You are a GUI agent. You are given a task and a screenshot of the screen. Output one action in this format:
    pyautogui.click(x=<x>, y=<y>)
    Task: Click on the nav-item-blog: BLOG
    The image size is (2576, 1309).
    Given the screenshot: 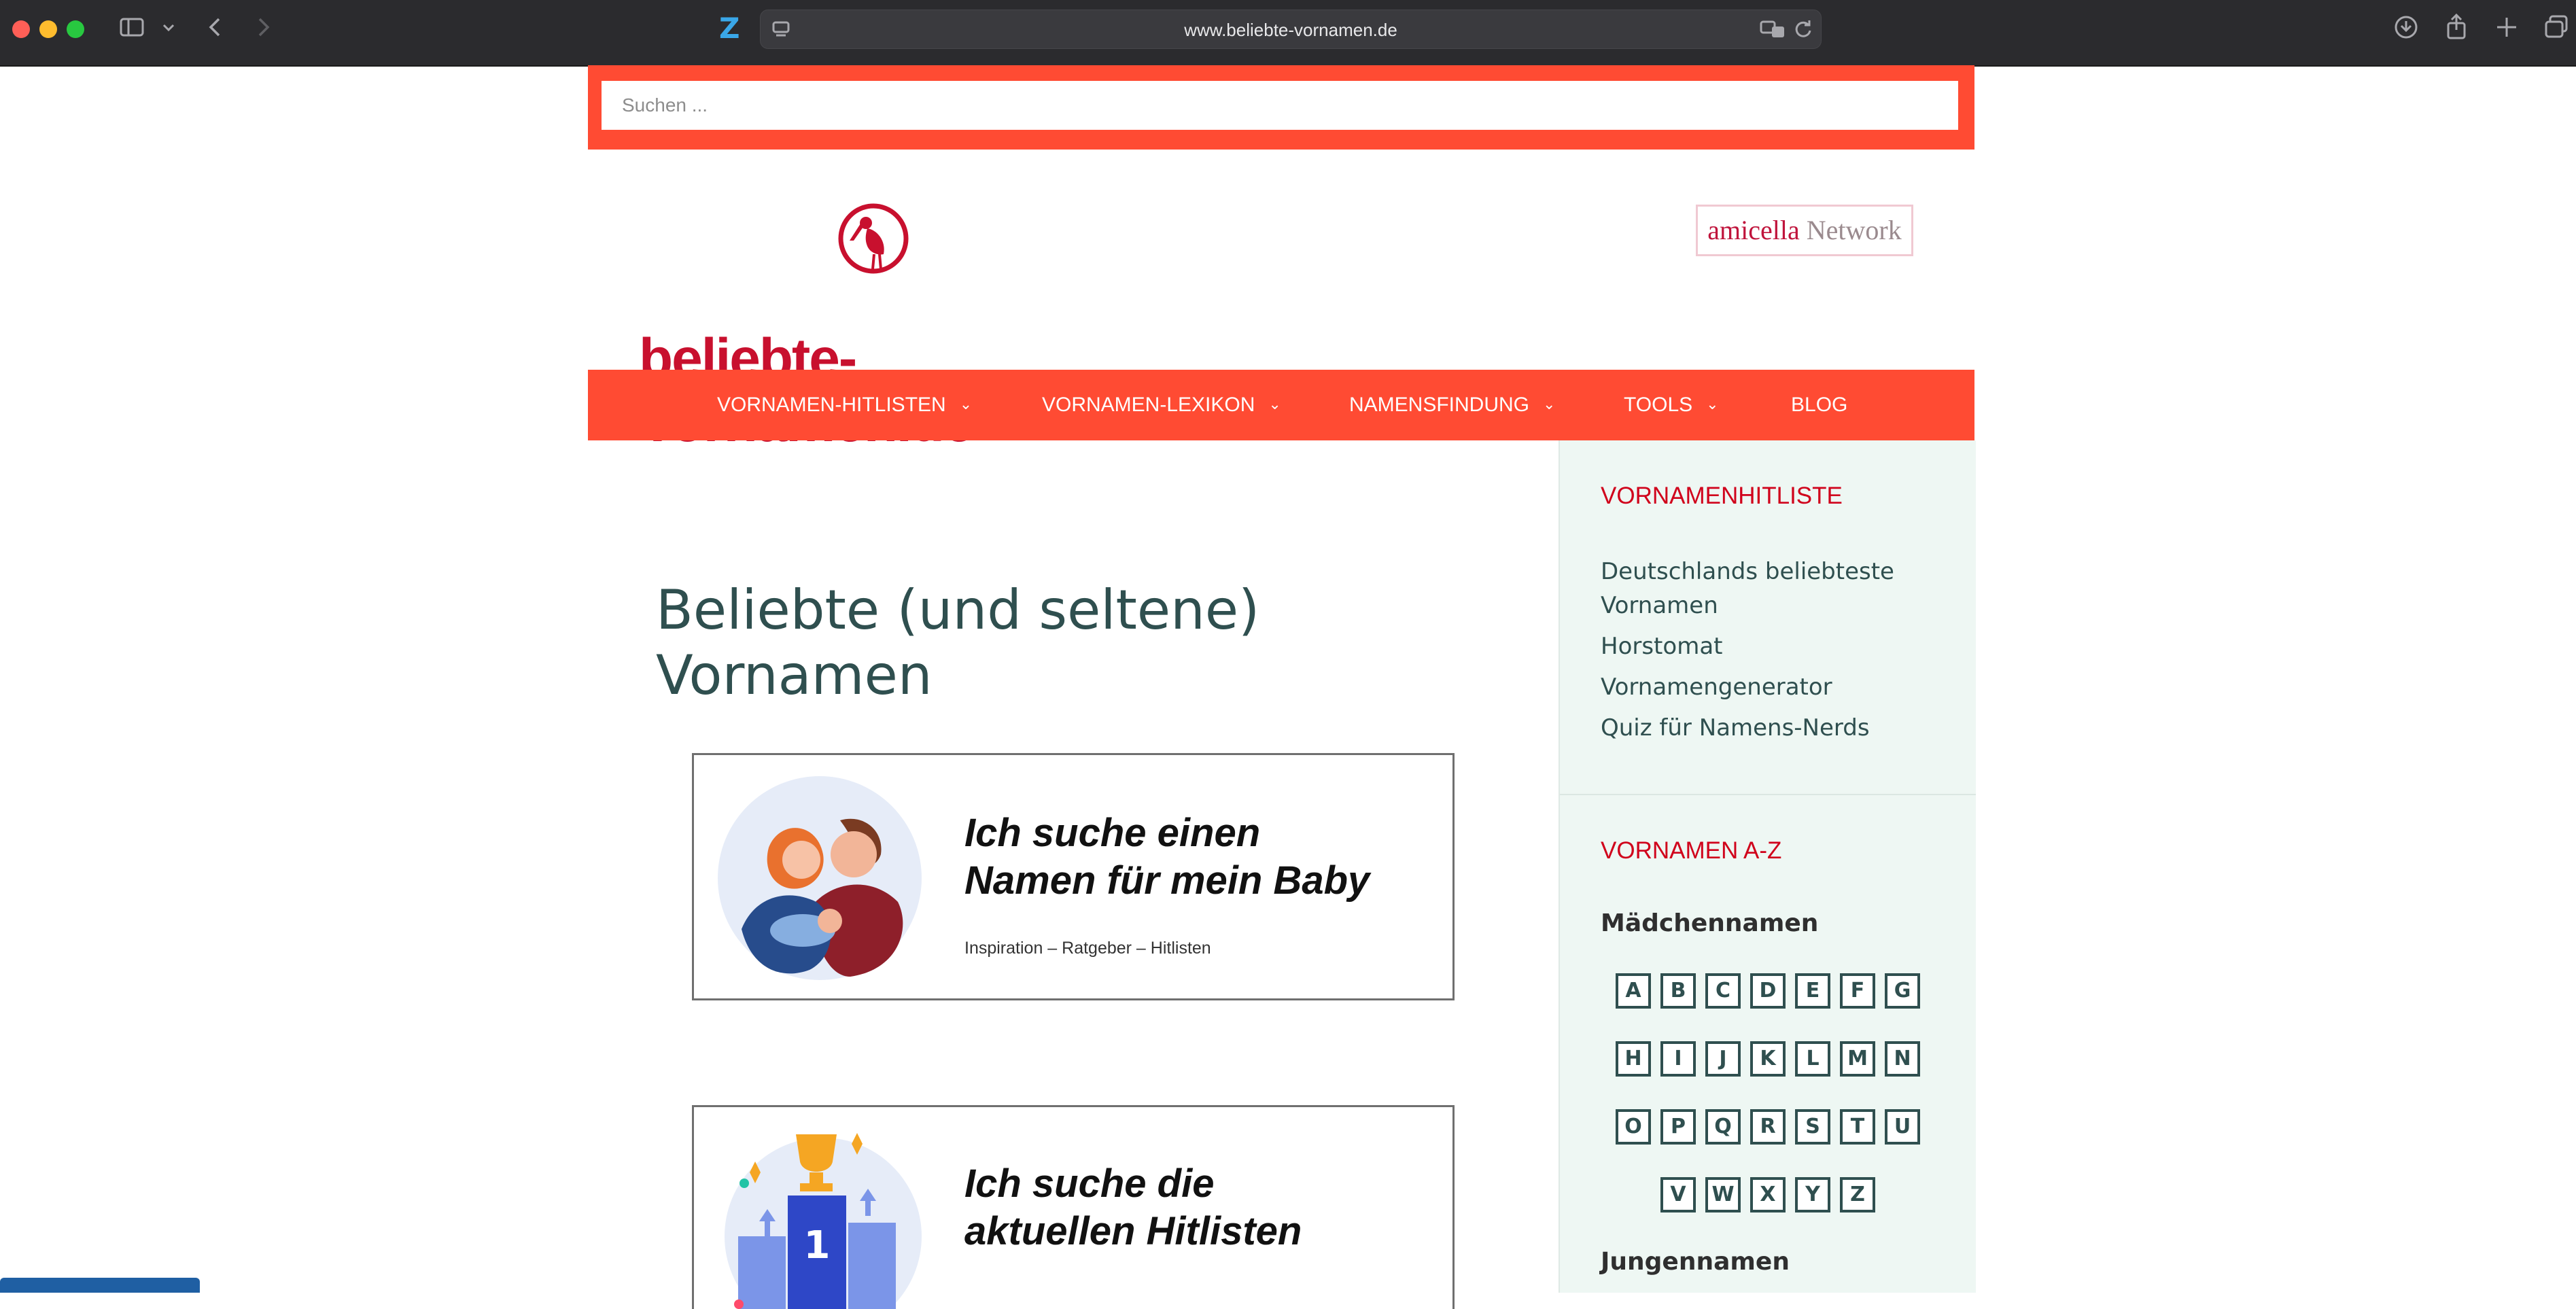 What is the action you would take?
    pyautogui.click(x=1819, y=405)
    